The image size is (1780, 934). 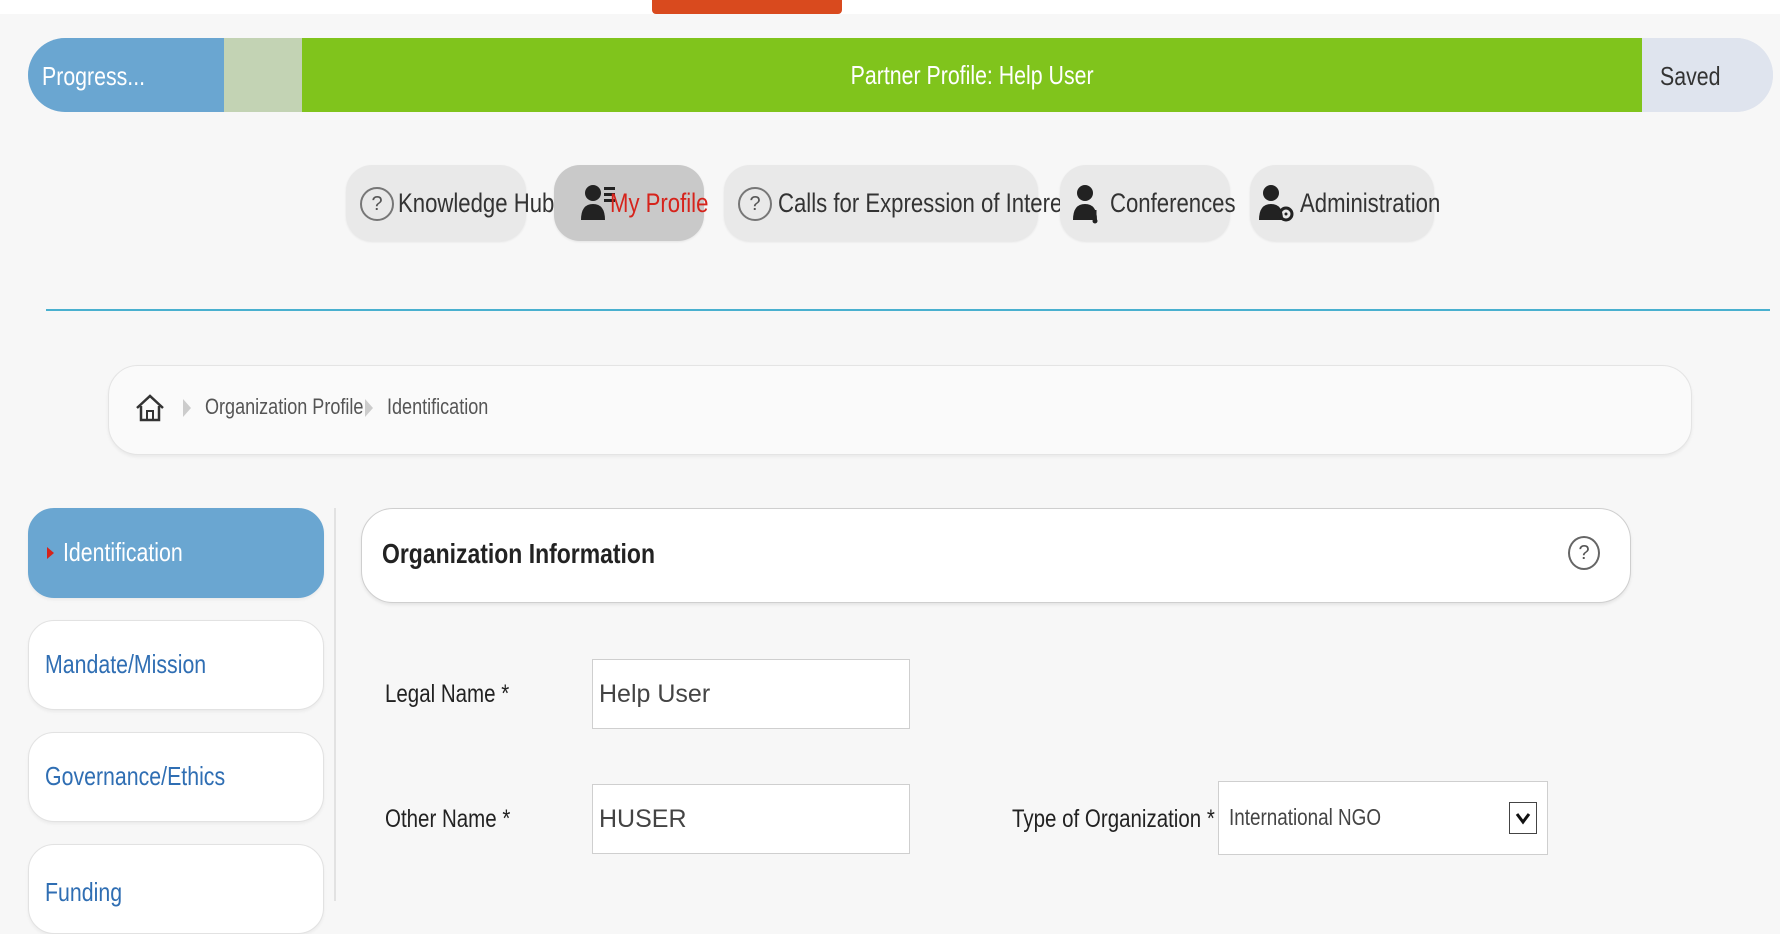 What do you see at coordinates (1690, 76) in the screenshot?
I see `save-status: Saved` at bounding box center [1690, 76].